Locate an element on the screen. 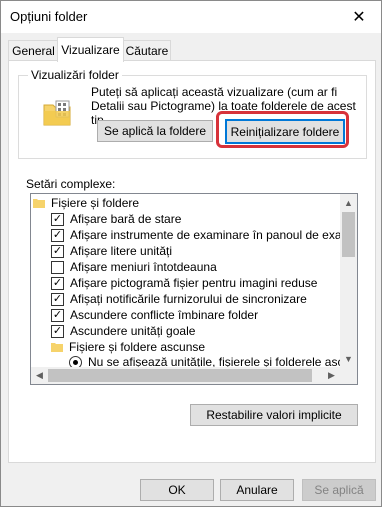 This screenshot has width=382, height=507. ok-button: OK is located at coordinates (177, 490).